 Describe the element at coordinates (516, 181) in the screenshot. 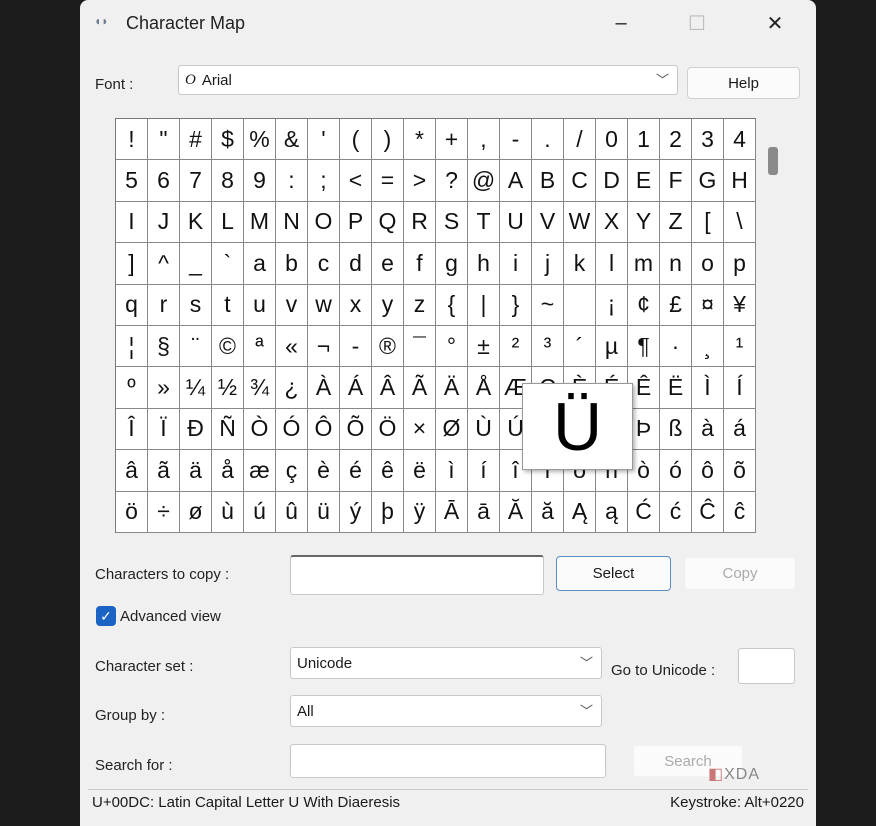

I see `character-cell: A` at that location.